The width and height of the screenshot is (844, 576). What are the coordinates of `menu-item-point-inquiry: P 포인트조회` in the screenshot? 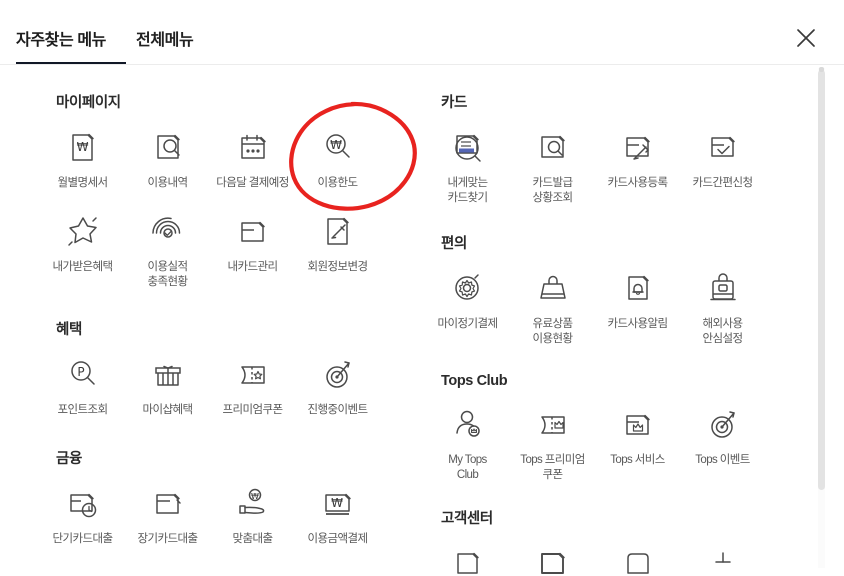 It's located at (82, 389).